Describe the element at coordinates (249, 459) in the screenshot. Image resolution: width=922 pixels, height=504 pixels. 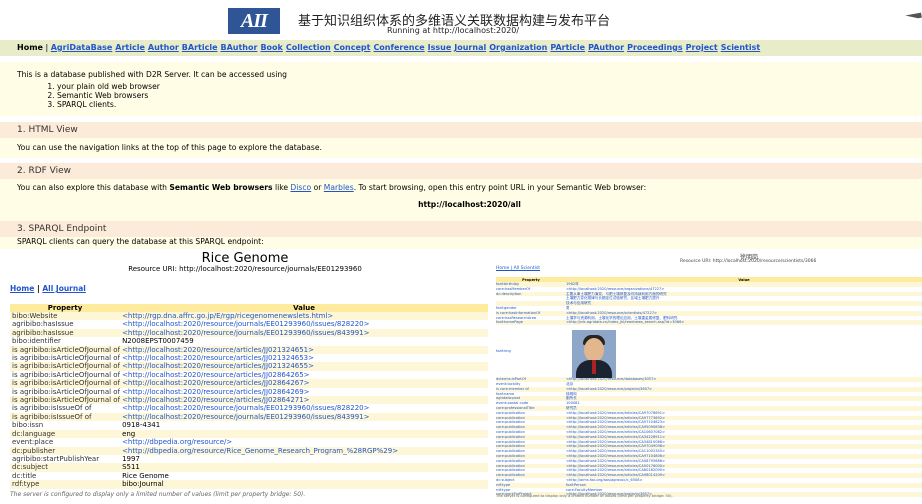
I see `table-row: agribibo:startPublishYear 1997` at that location.